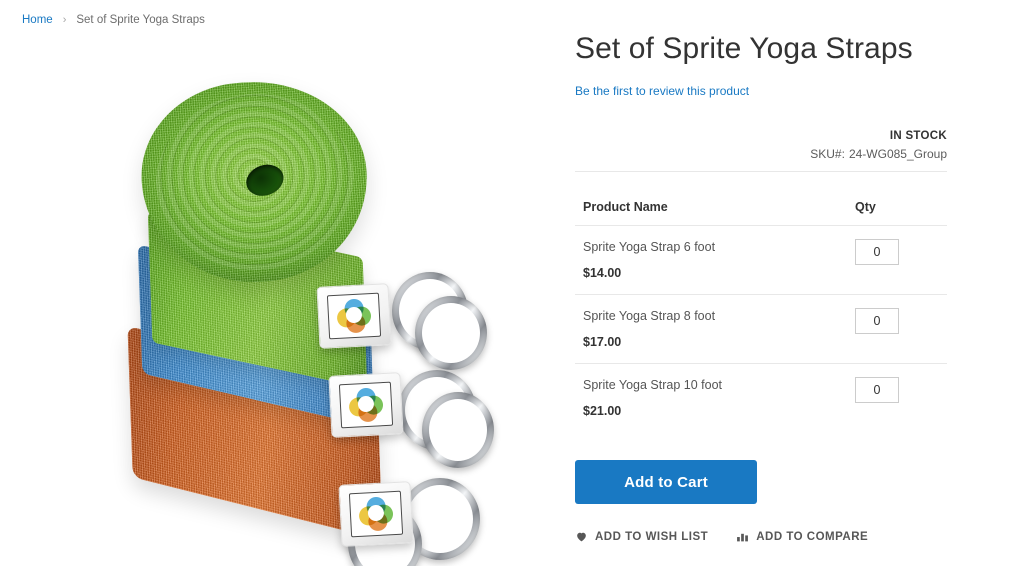  I want to click on availability-block: IN STOCK SKU#: 24-WG085_Group, so click(761, 151).